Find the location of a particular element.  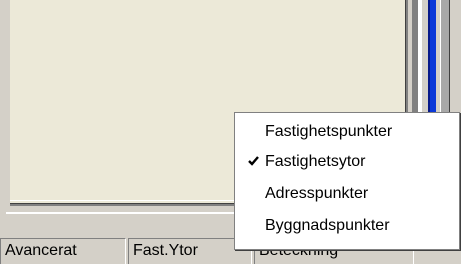

menu-item-label: Fastighetspunkter is located at coordinates (329, 131).